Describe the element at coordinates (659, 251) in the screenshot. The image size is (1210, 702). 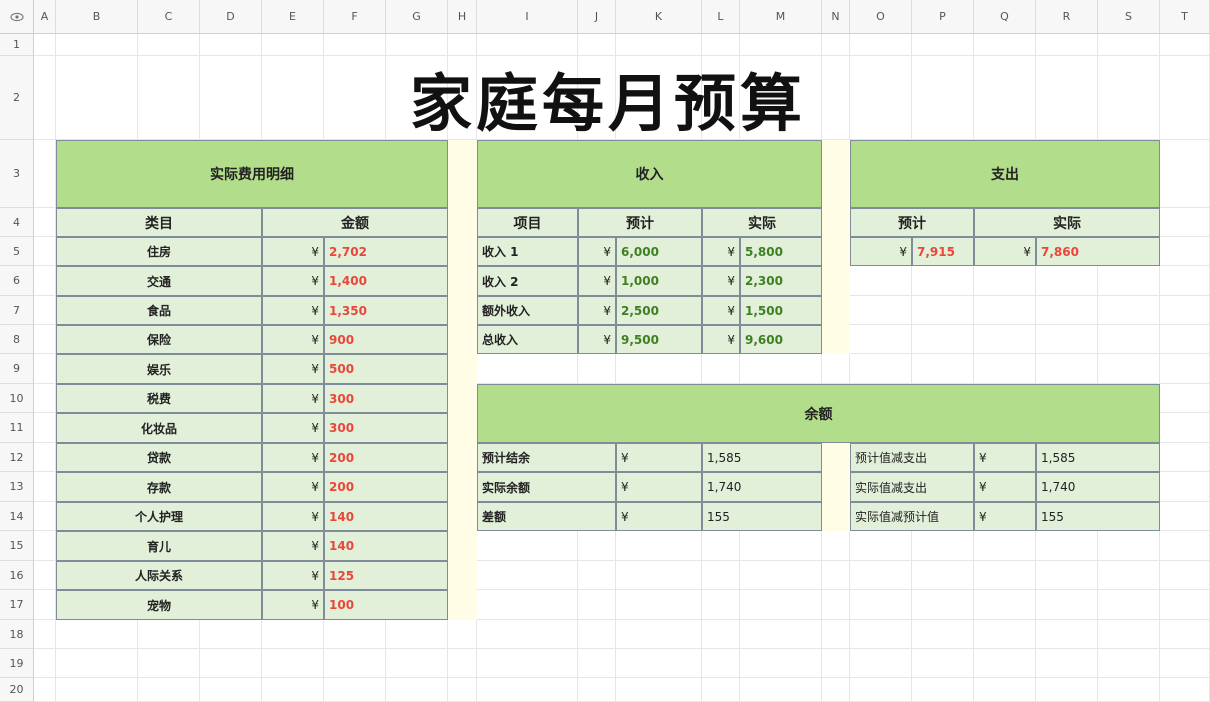
I see `income-planned-cell: 6,000` at that location.